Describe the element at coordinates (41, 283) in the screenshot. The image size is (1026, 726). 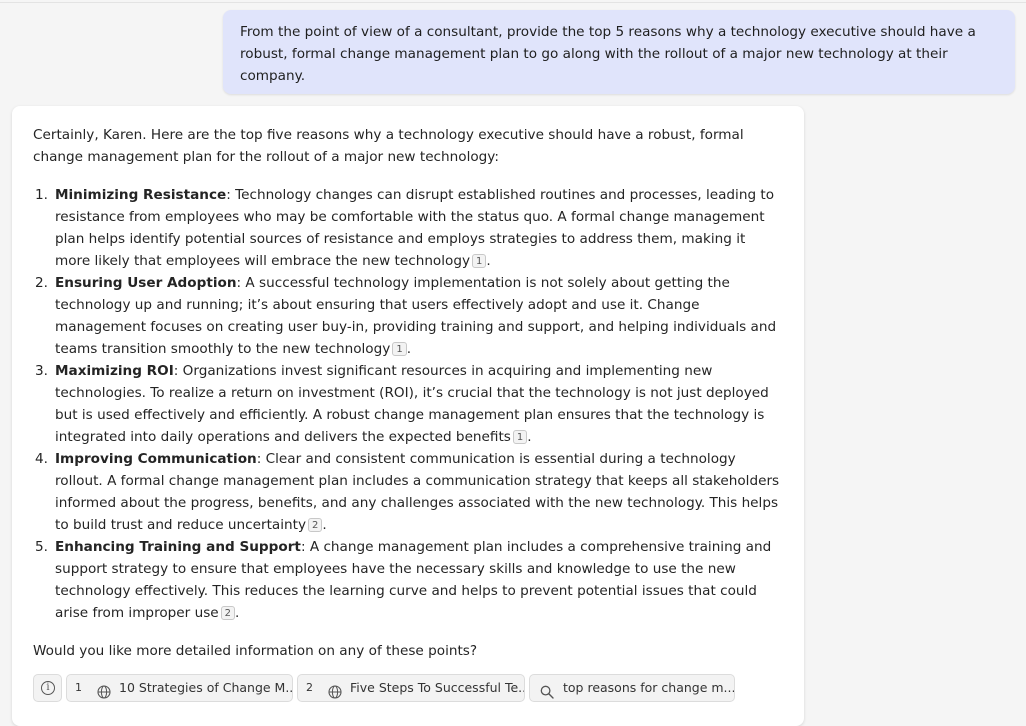
I see `list-item-number: 2.` at that location.